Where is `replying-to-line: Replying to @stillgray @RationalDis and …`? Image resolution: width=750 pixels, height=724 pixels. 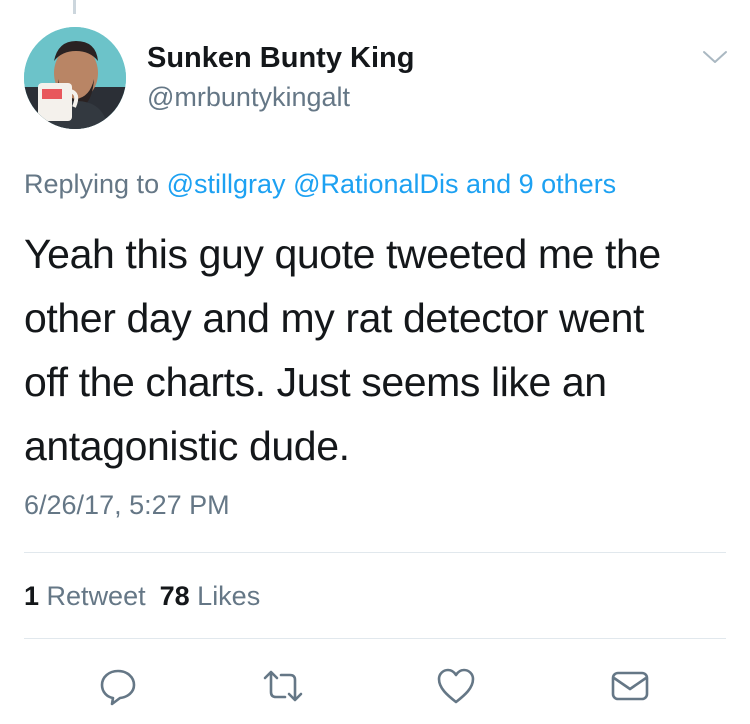
replying-to-line: Replying to @stillgray @RationalDis and … is located at coordinates (320, 184).